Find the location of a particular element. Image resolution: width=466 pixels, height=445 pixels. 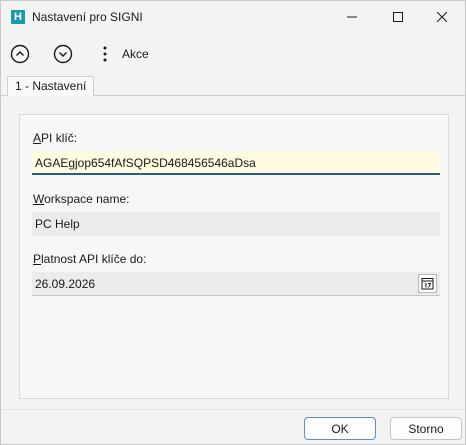

chevron-up-circle-icon is located at coordinates (20, 54).